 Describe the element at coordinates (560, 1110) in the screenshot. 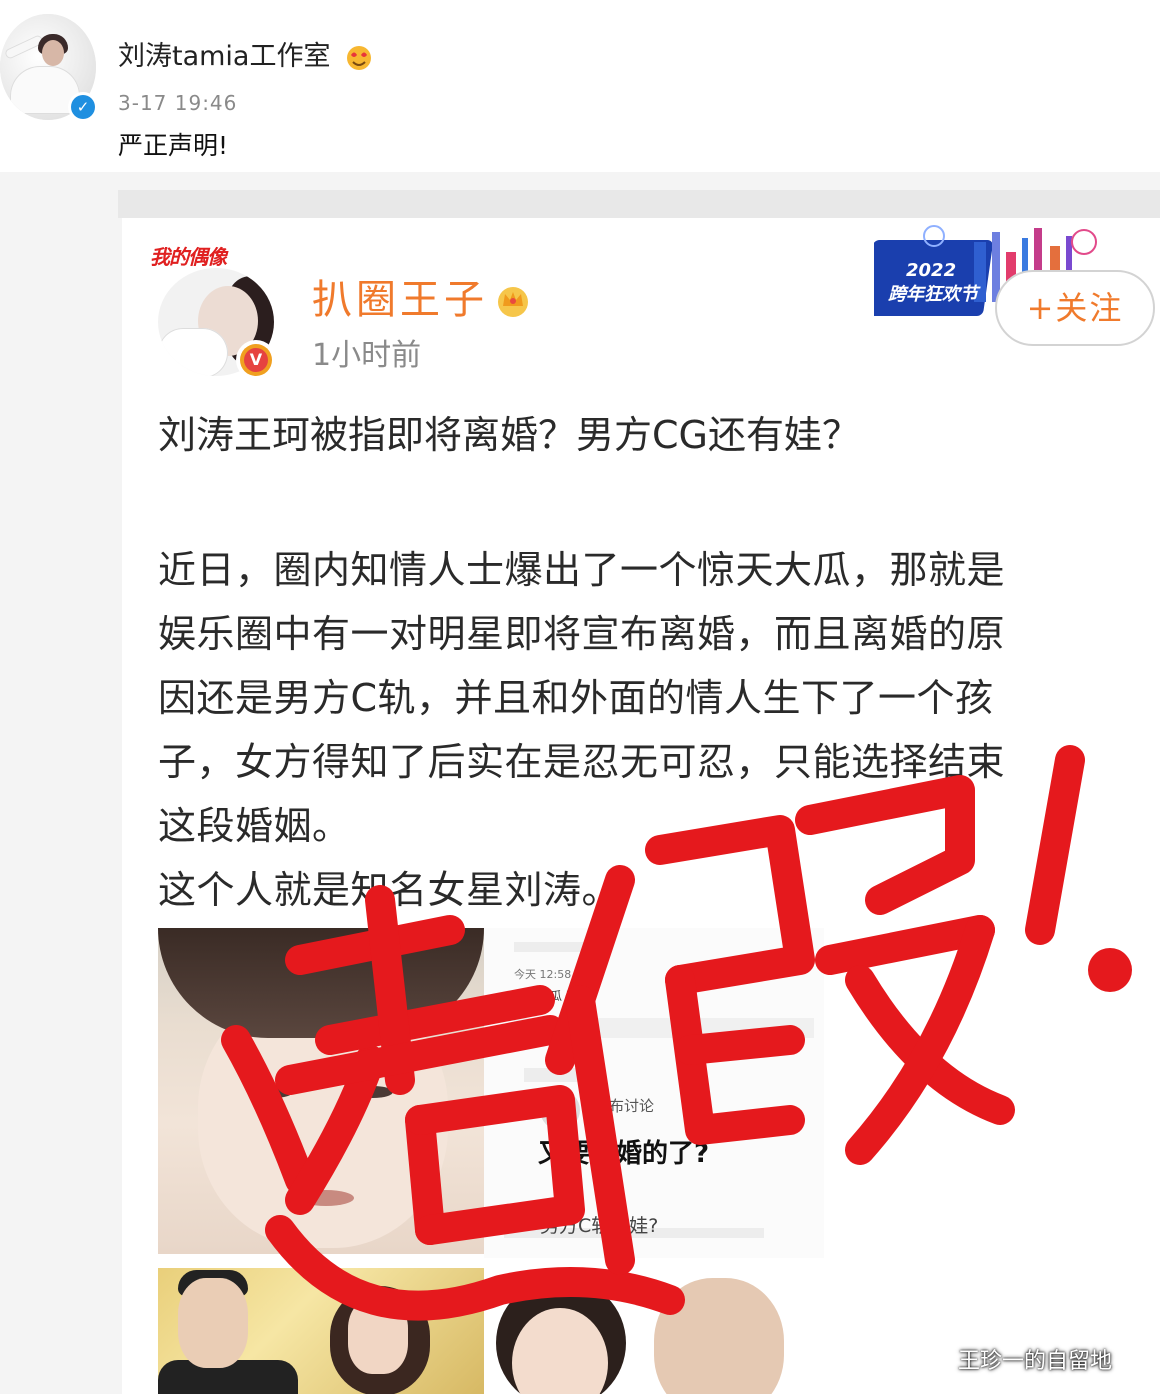

I see `screenshot-avatar` at that location.